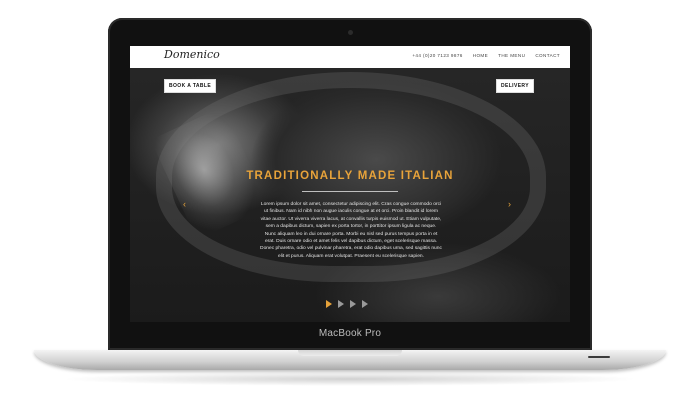  Describe the element at coordinates (350, 353) in the screenshot. I see `laptop-hinge-notch` at that location.